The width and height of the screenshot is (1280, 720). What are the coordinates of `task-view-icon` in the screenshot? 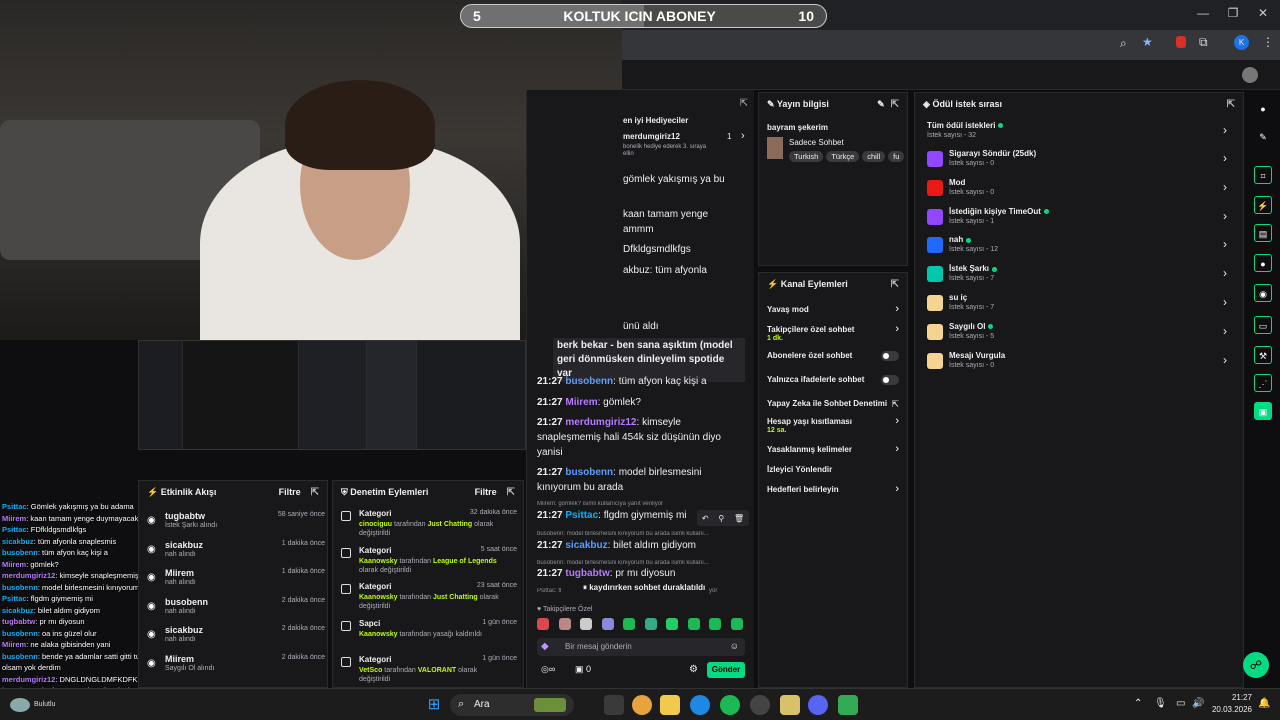 It's located at (614, 705).